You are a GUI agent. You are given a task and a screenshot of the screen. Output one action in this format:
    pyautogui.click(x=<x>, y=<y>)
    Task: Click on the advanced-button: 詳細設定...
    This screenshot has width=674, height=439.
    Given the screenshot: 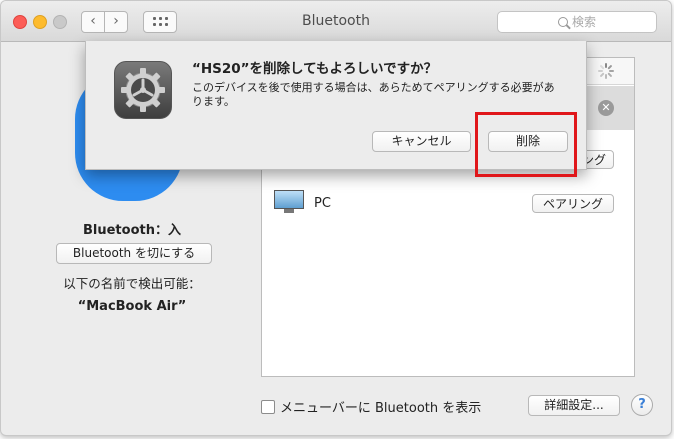 What is the action you would take?
    pyautogui.click(x=574, y=405)
    